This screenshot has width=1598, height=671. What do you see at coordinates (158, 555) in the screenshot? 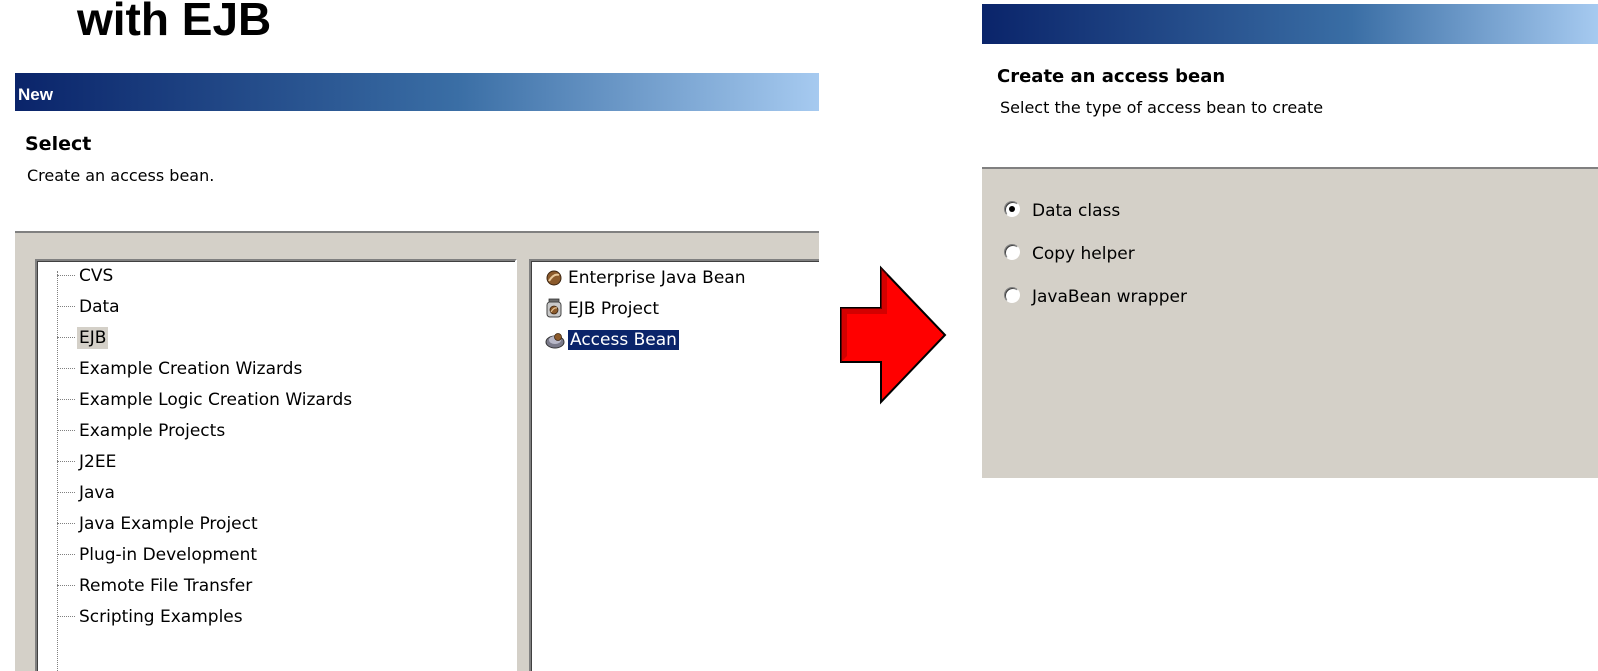
I see `tree-item-plug-in-development: Plug-in Development` at bounding box center [158, 555].